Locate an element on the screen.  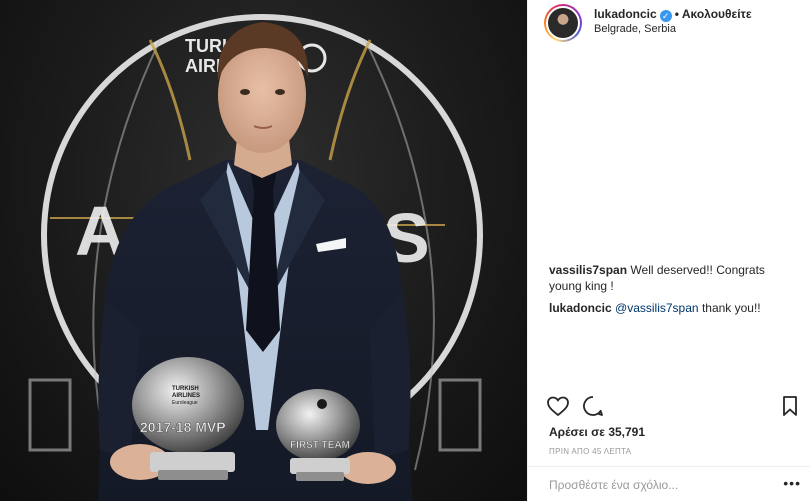
trophy-mvp-brand1: TURKISH is located at coordinates (185, 389).